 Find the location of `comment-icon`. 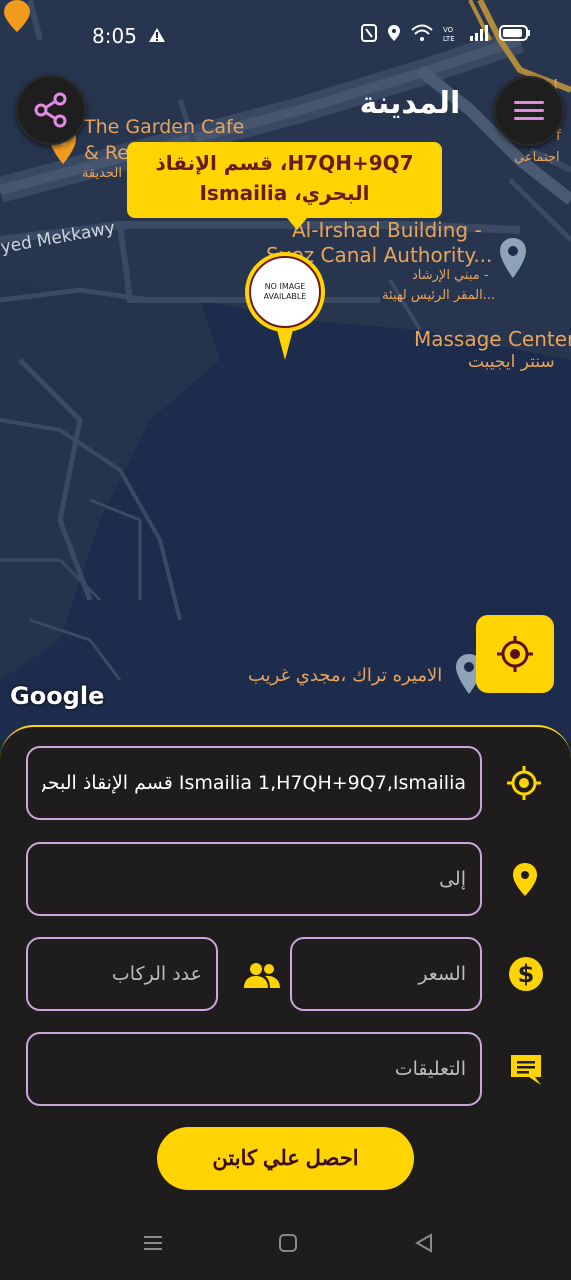

comment-icon is located at coordinates (526, 1070).